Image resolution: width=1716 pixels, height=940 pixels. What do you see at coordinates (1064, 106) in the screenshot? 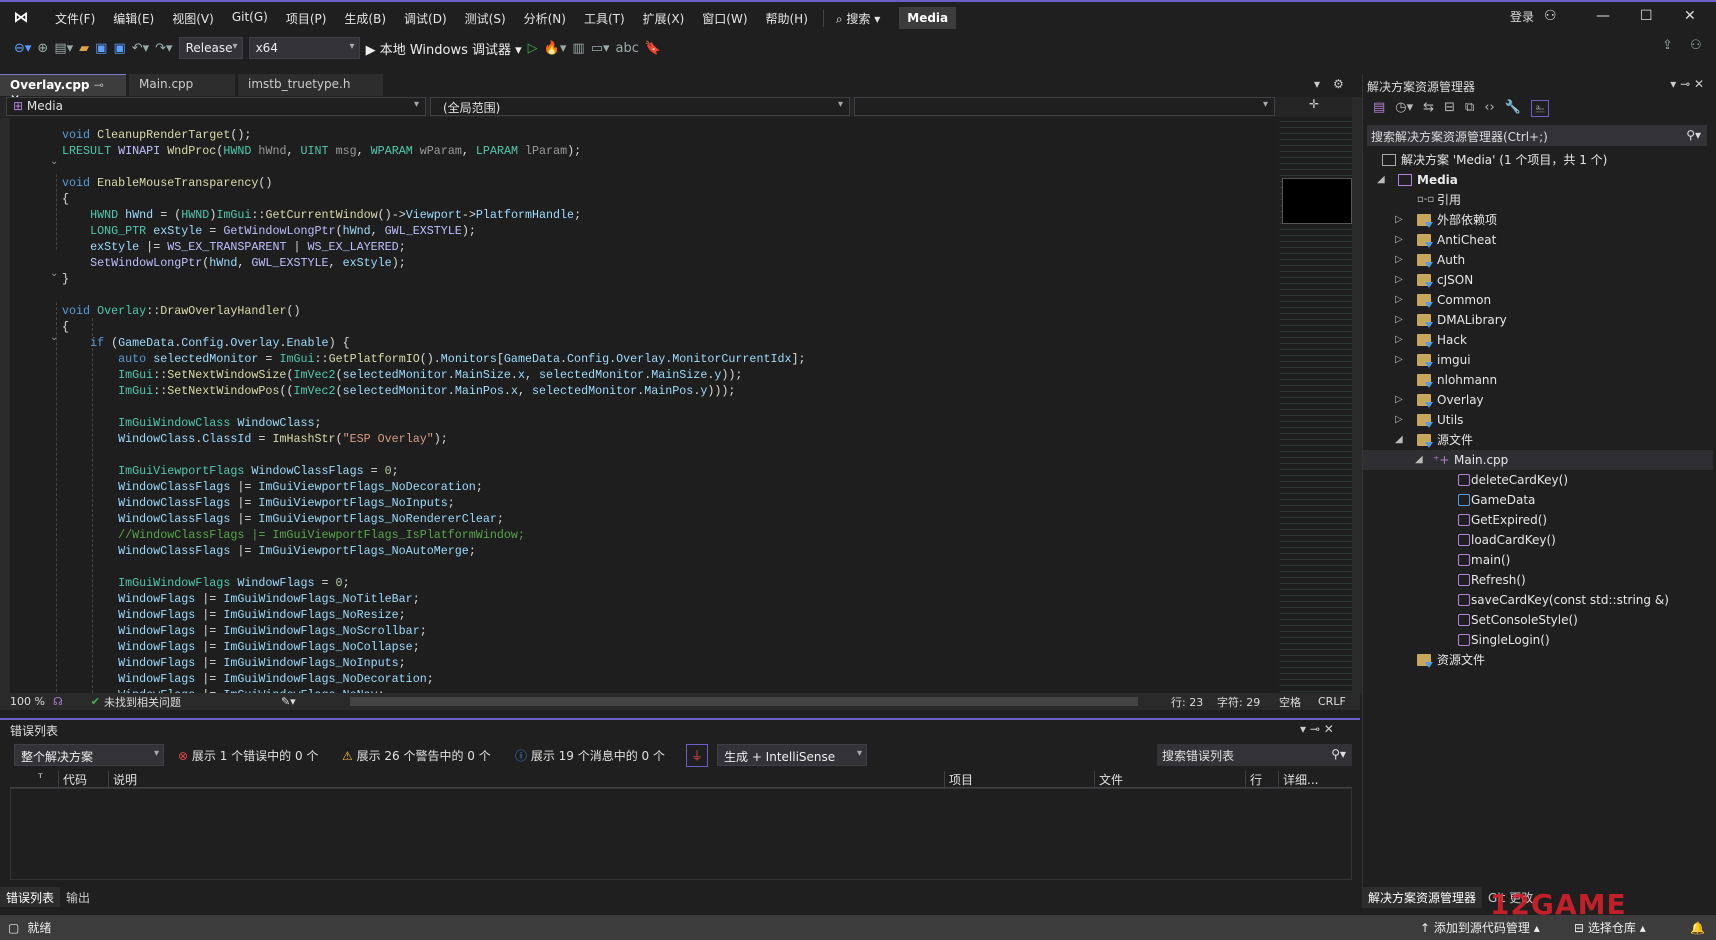
I see `member-dropdown` at bounding box center [1064, 106].